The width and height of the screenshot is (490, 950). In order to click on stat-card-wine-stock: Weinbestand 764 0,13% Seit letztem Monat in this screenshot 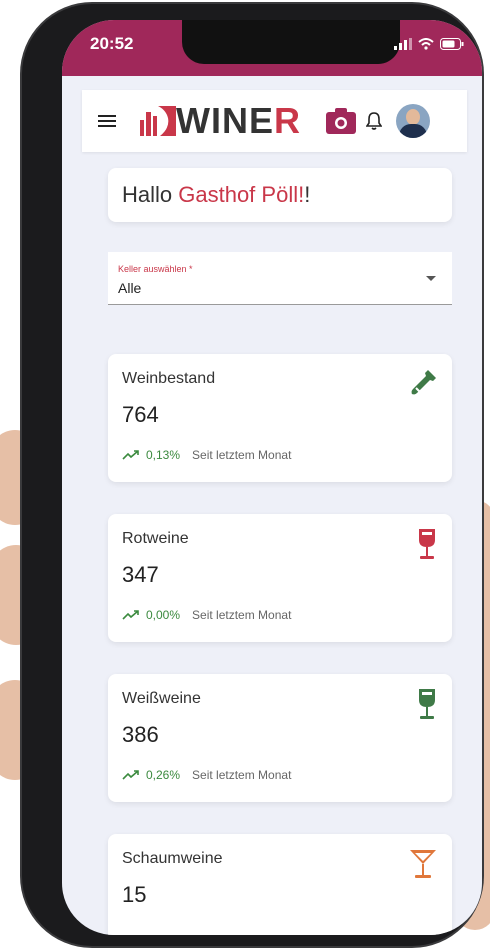, I will do `click(280, 418)`.